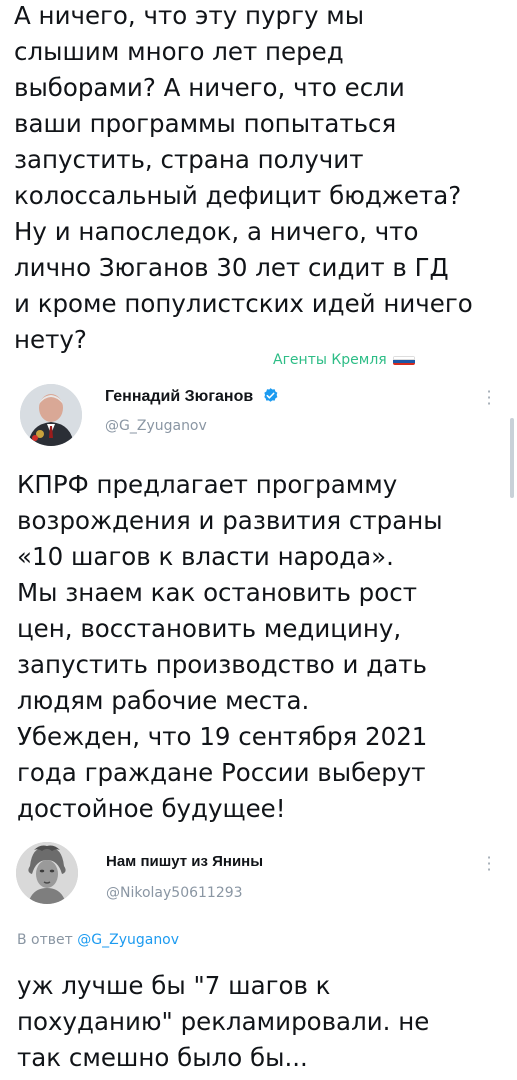 This screenshot has height=1080, width=517. I want to click on tweet1-author: Геннадий Зюганов, so click(192, 396).